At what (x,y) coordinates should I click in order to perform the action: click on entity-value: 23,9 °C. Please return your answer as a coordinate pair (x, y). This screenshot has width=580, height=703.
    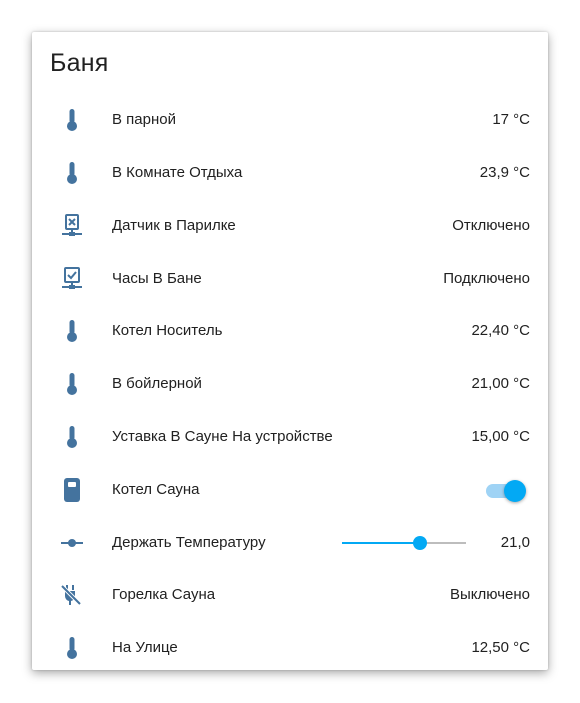
    Looking at the image, I should click on (504, 172).